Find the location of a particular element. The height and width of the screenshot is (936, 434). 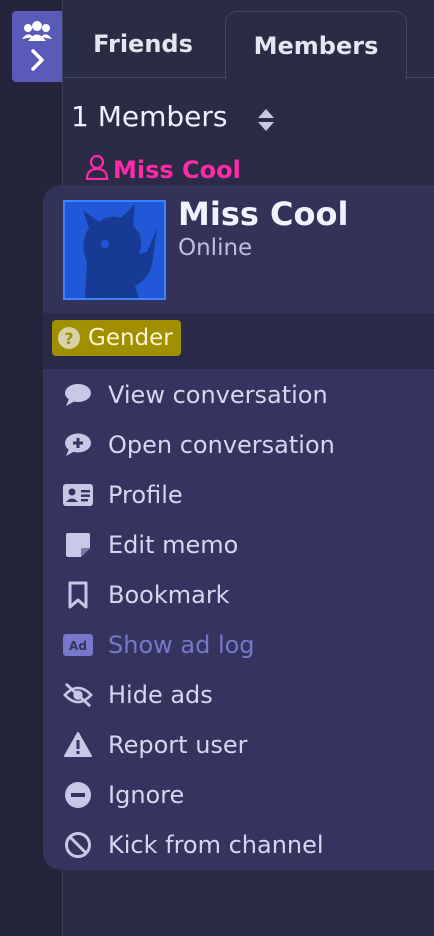

question-icon: ? is located at coordinates (69, 338).